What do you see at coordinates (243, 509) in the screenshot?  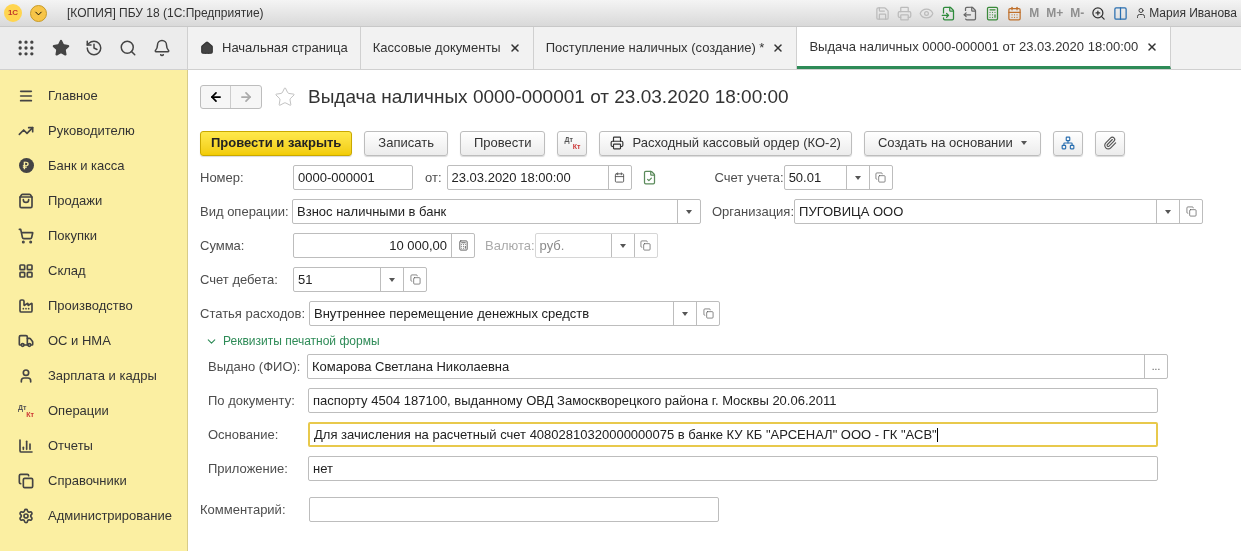 I see `field-label: Комментарий:` at bounding box center [243, 509].